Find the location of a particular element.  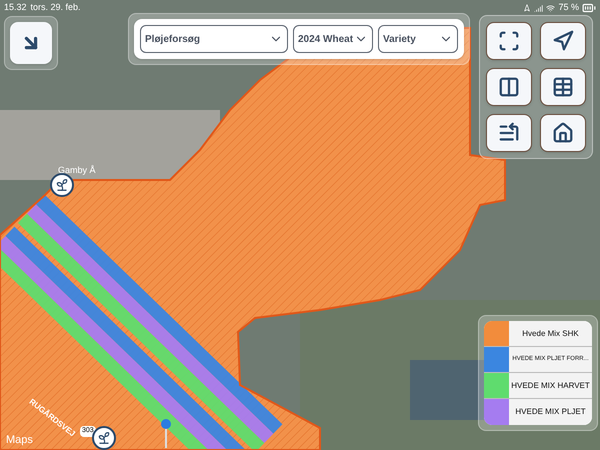

fit-view-icon is located at coordinates (509, 41).